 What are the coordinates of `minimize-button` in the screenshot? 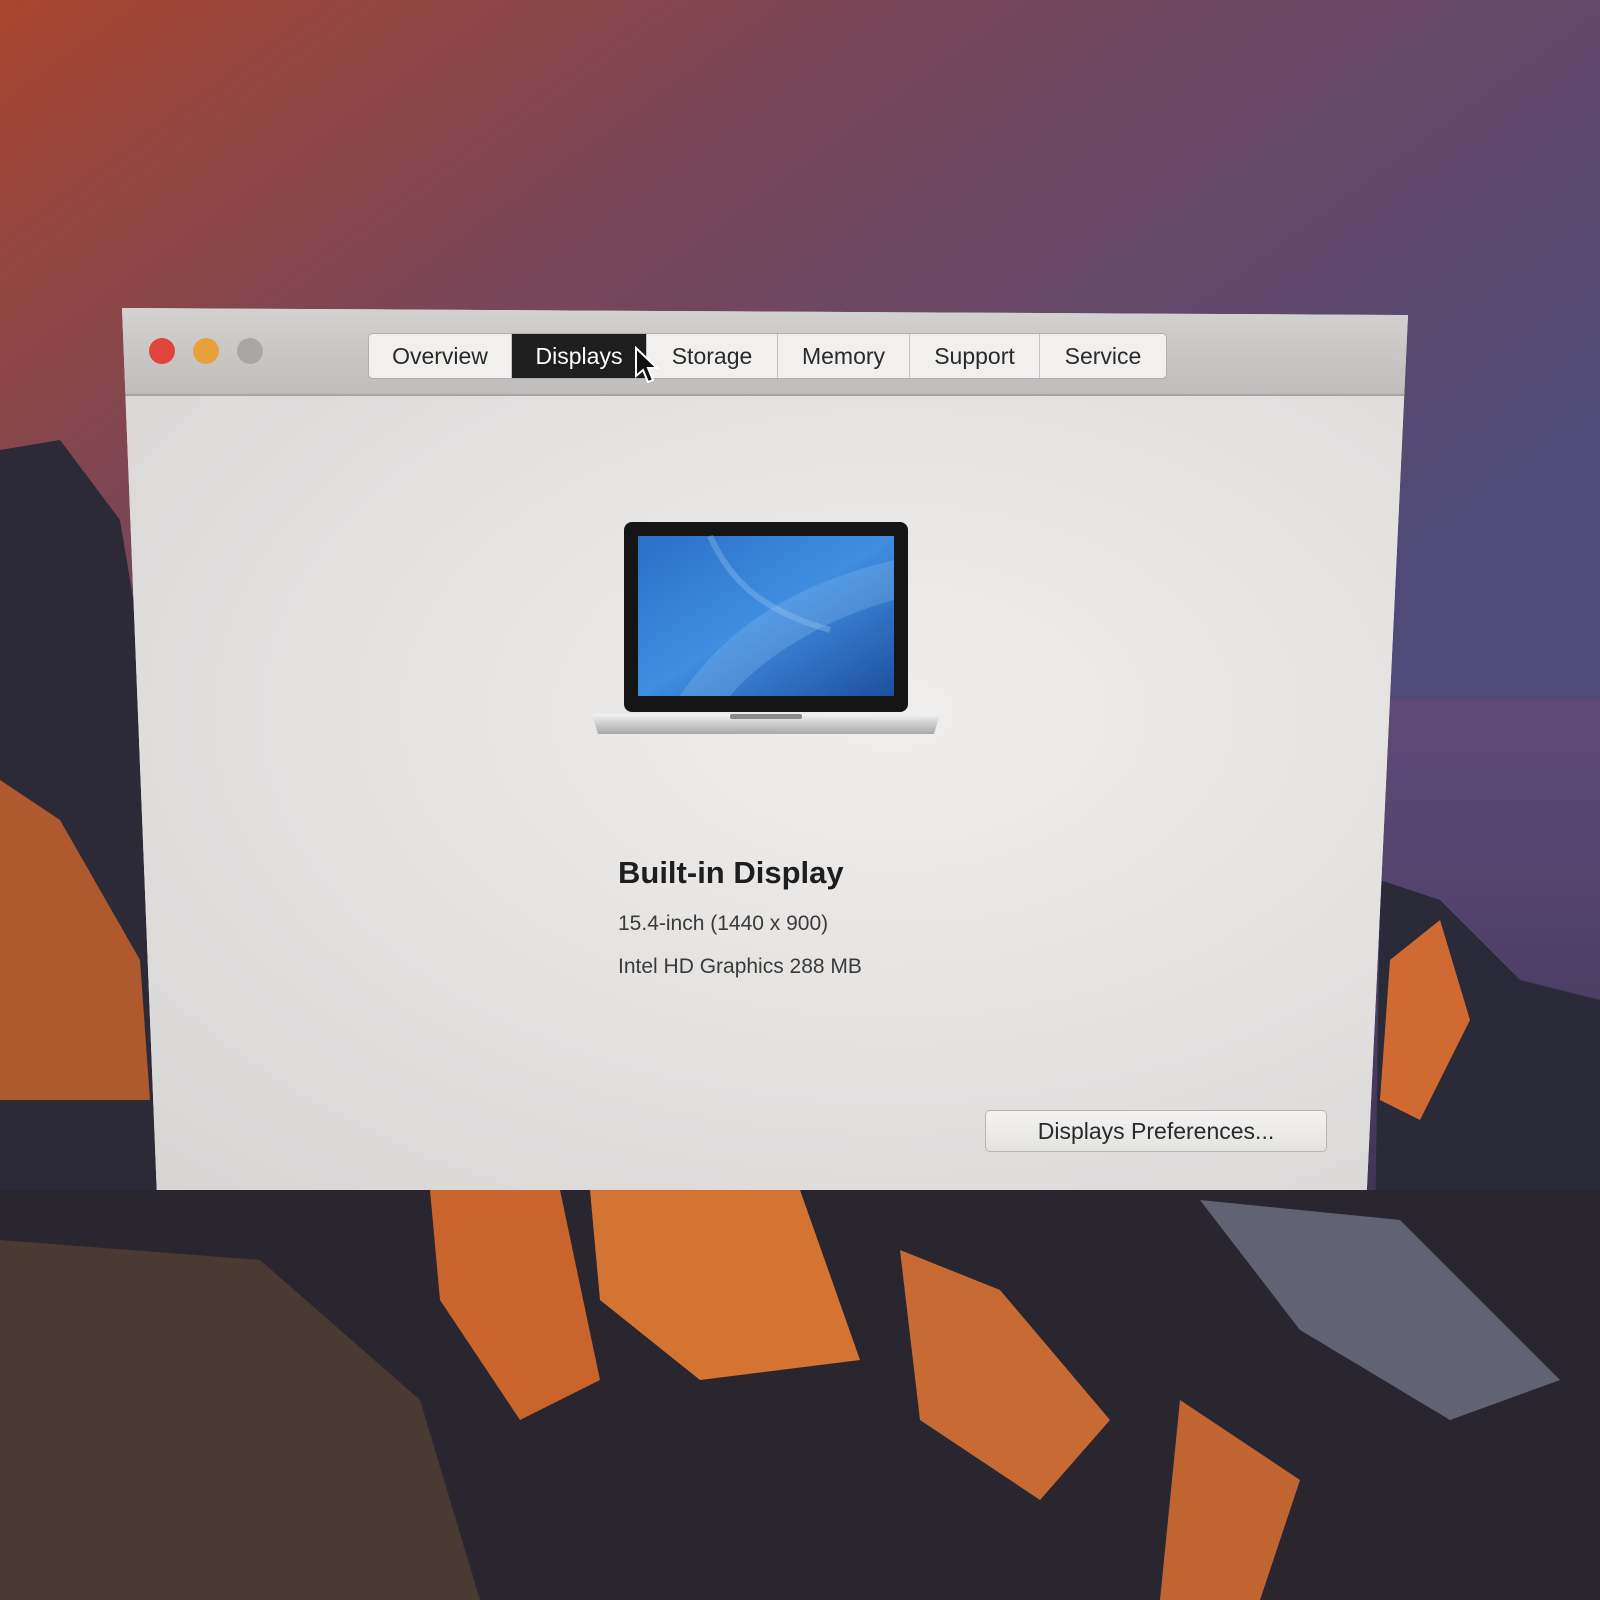 It's located at (206, 351).